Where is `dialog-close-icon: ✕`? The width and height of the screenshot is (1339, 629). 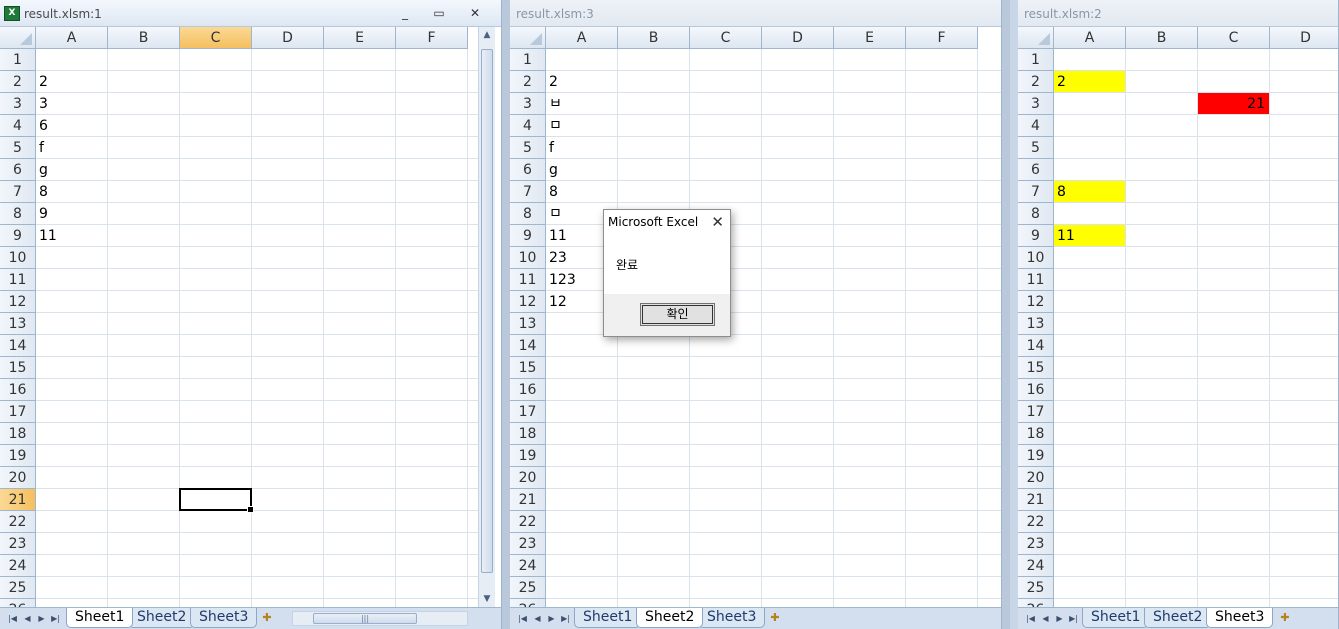 dialog-close-icon: ✕ is located at coordinates (717, 222).